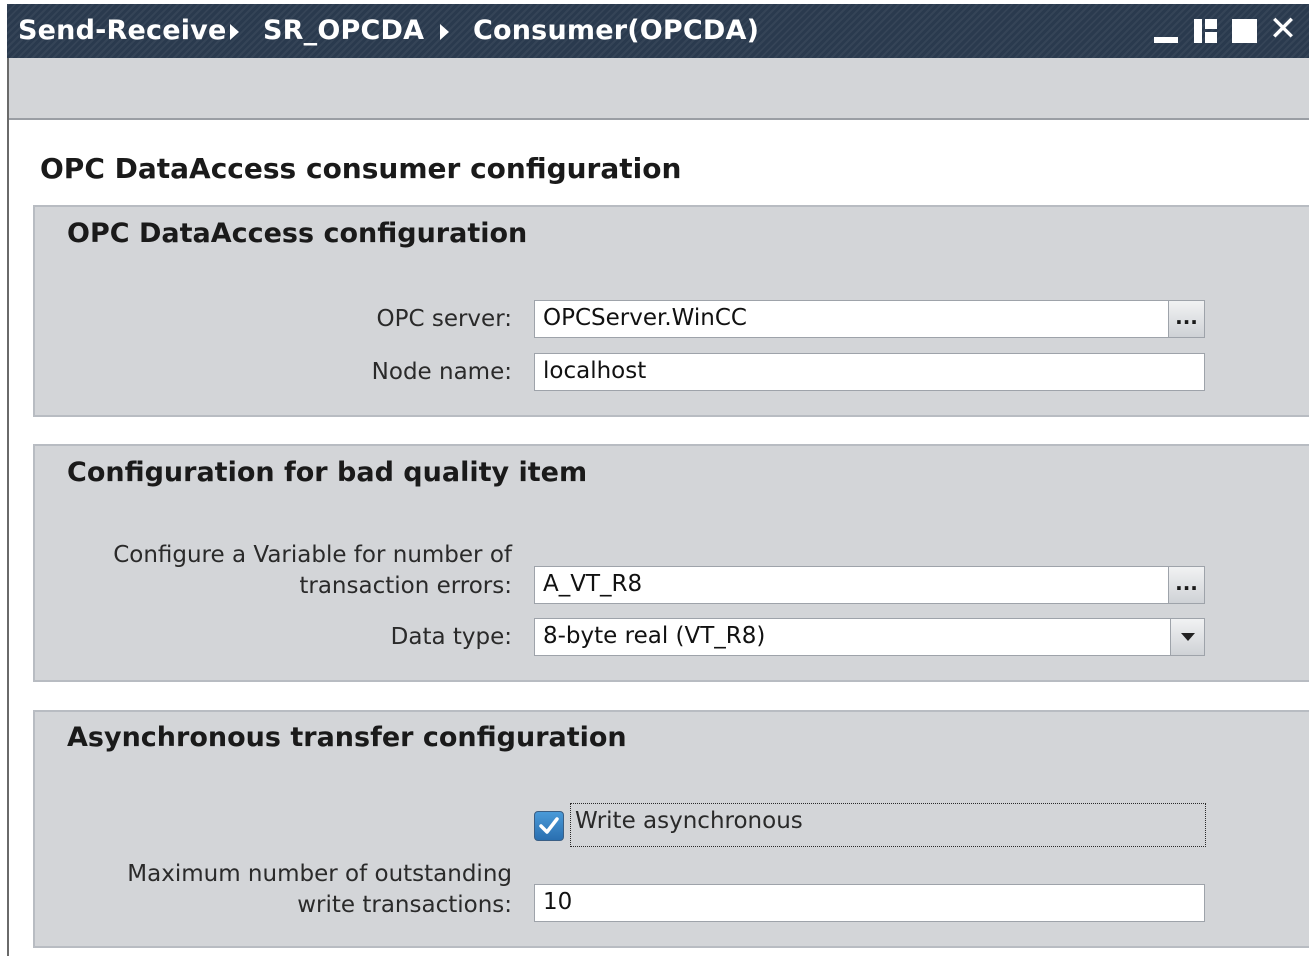  I want to click on max-outstanding-value: 10, so click(558, 902).